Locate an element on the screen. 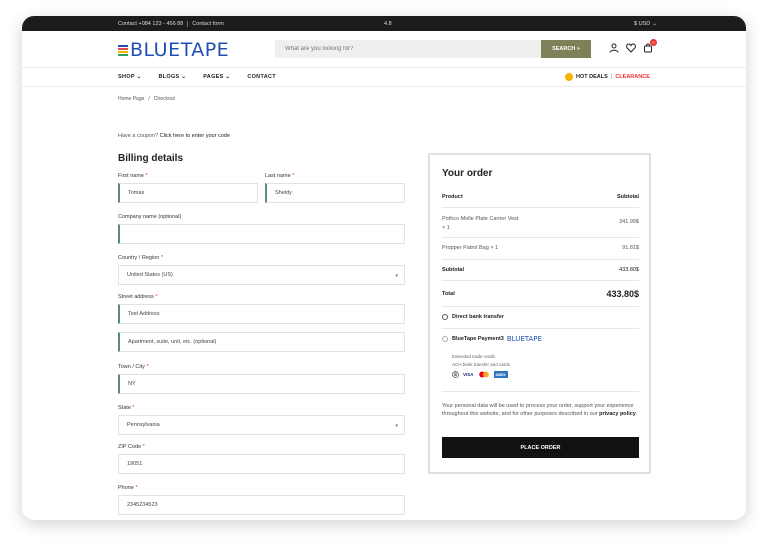 The width and height of the screenshot is (768, 544). site-header: BLUETAPE SEARCH » 0 is located at coordinates (384, 49).